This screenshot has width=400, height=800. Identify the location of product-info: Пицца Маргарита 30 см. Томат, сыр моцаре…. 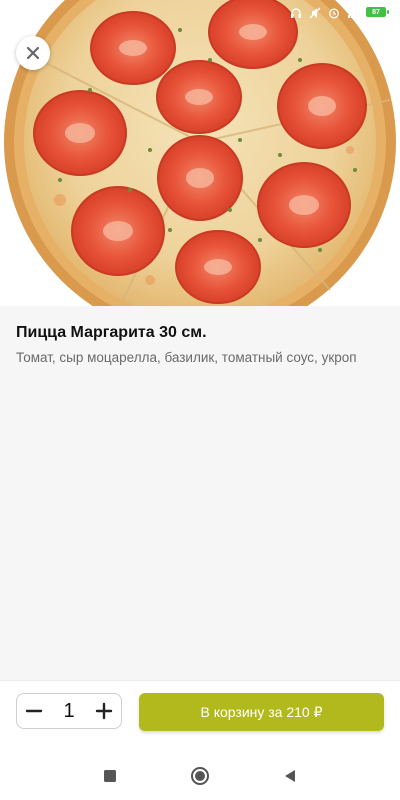
(200, 335).